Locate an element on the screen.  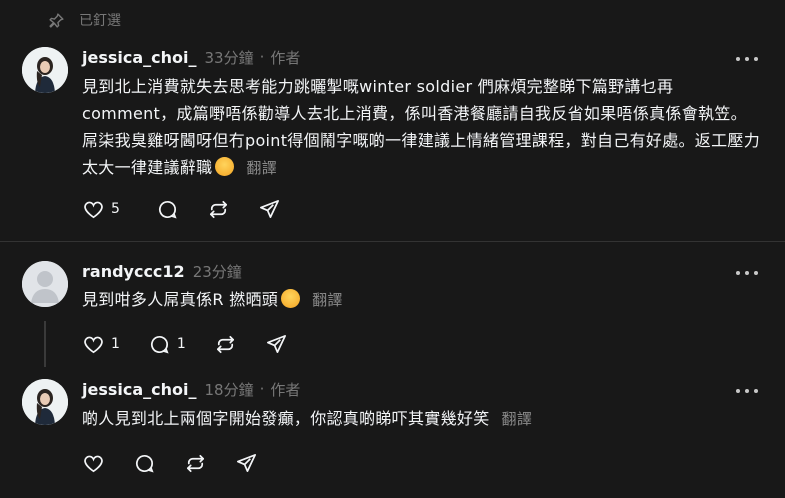
like-button: 5 is located at coordinates (101, 209).